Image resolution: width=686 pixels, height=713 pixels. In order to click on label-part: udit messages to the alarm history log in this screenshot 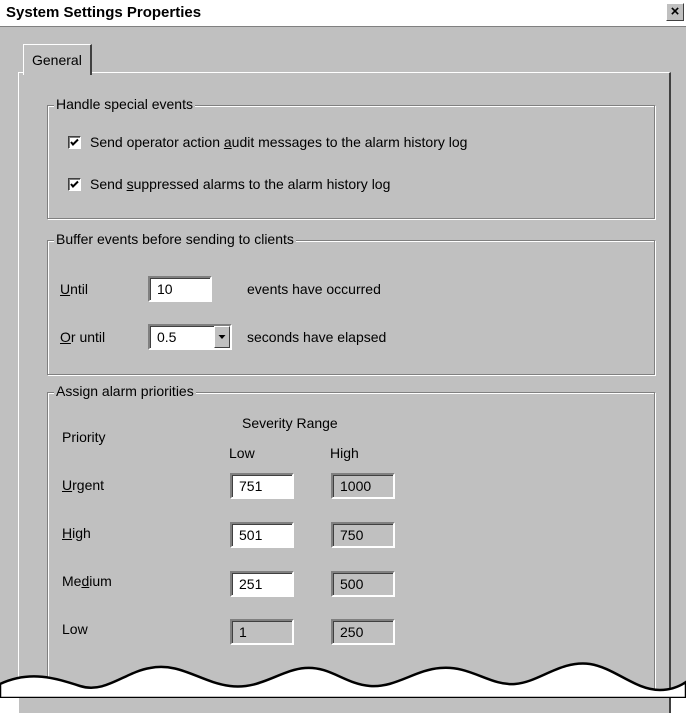, I will do `click(349, 142)`.